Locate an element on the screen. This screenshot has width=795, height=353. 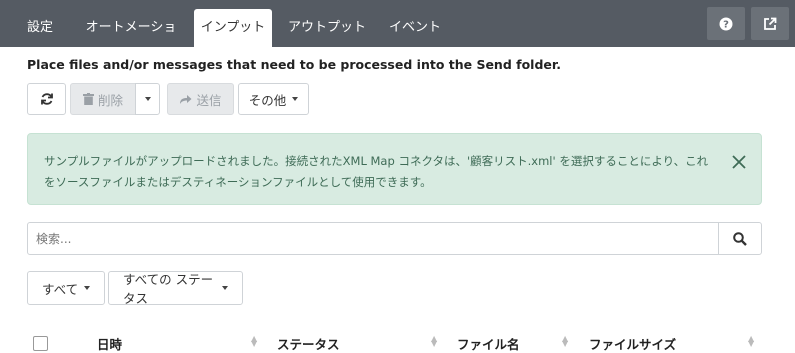
column-header-filename: ファイル名 is located at coordinates (488, 343).